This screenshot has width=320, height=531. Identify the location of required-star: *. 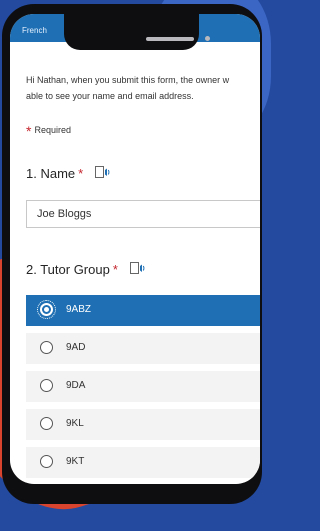
(29, 131).